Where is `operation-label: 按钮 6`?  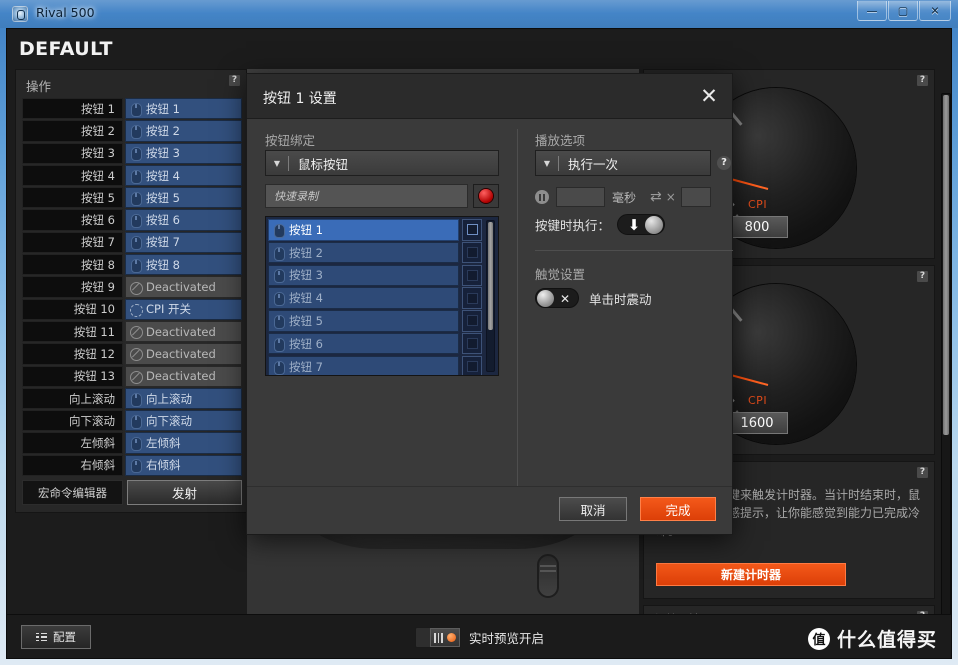
operation-label: 按钮 6 is located at coordinates (72, 220).